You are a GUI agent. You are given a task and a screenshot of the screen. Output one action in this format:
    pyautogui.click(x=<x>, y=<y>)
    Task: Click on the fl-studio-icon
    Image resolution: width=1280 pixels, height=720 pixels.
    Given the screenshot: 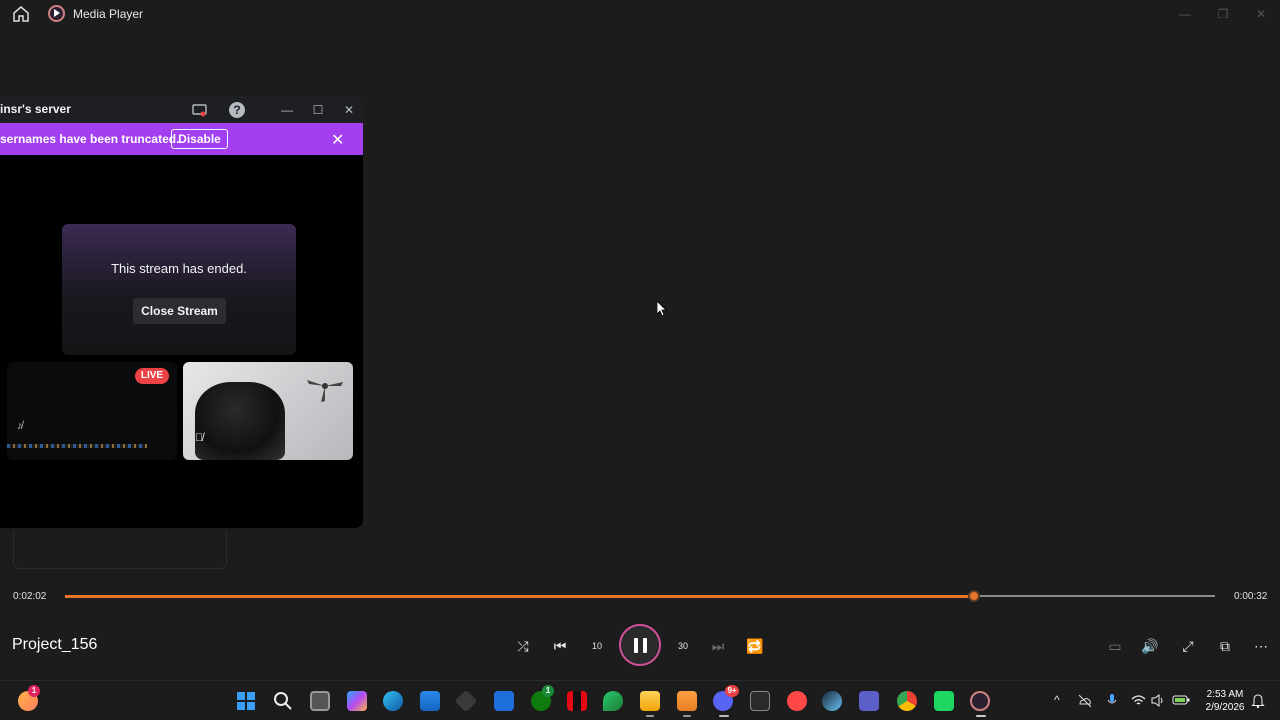 What is the action you would take?
    pyautogui.click(x=687, y=701)
    